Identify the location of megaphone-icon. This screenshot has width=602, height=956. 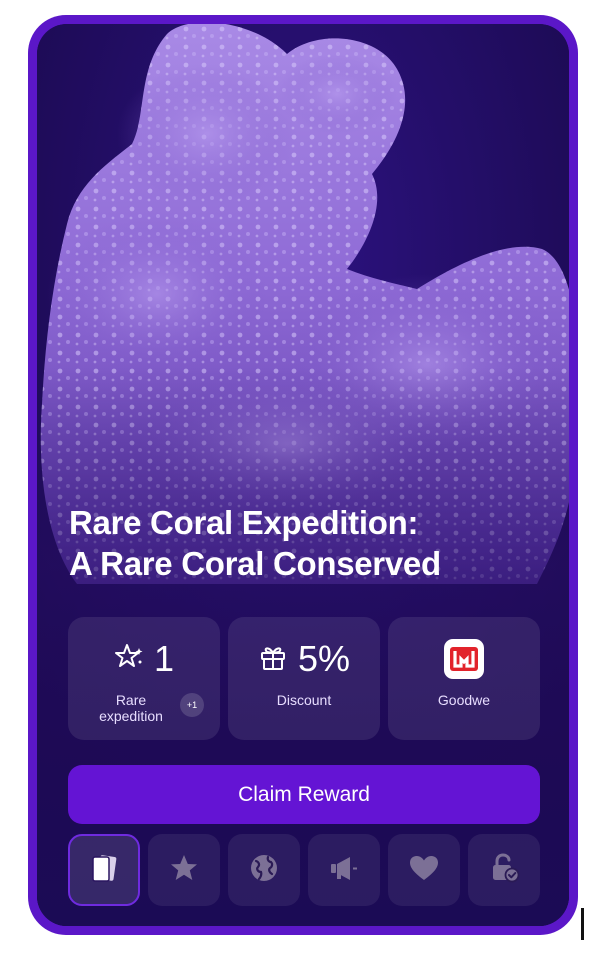
(344, 870).